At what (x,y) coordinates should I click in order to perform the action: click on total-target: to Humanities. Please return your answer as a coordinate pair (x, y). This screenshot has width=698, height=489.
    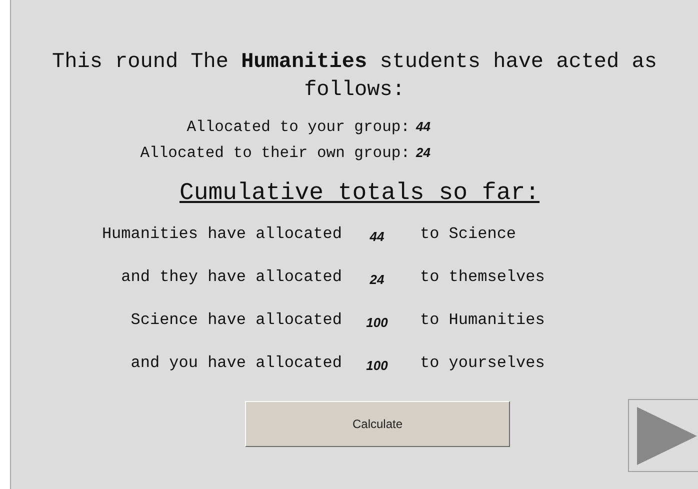
    Looking at the image, I should click on (482, 320).